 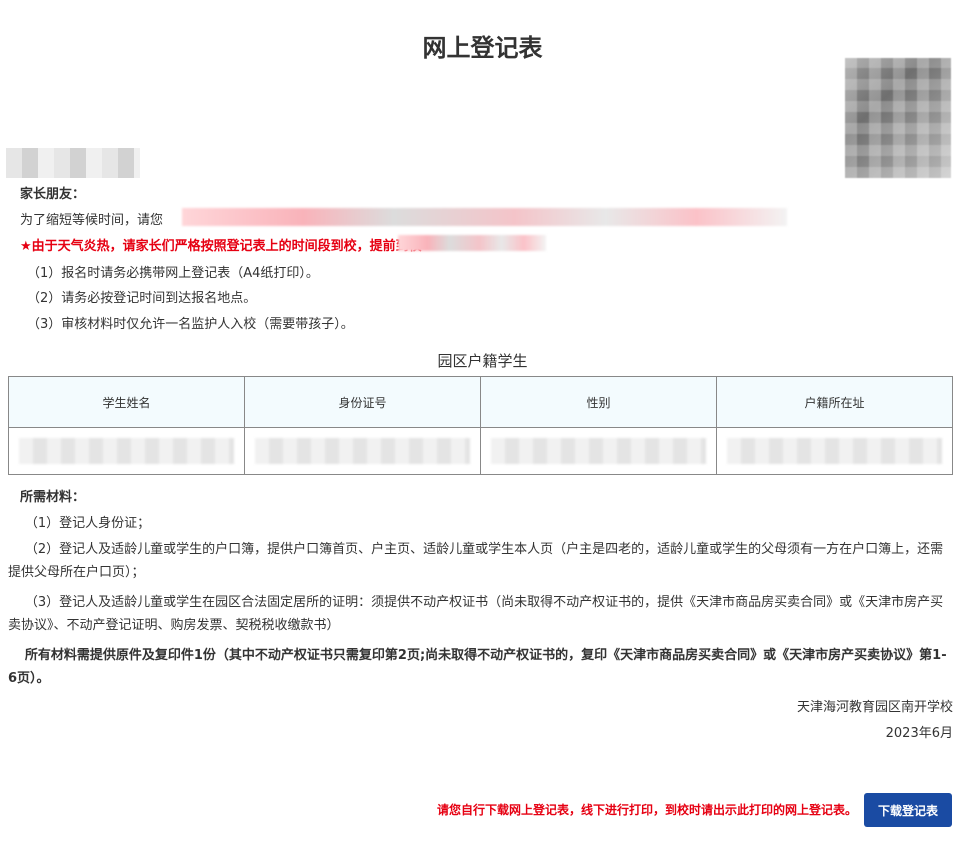 I want to click on registration-table: 学生姓名 身份证号 性别 户籍所在址, so click(x=480, y=425).